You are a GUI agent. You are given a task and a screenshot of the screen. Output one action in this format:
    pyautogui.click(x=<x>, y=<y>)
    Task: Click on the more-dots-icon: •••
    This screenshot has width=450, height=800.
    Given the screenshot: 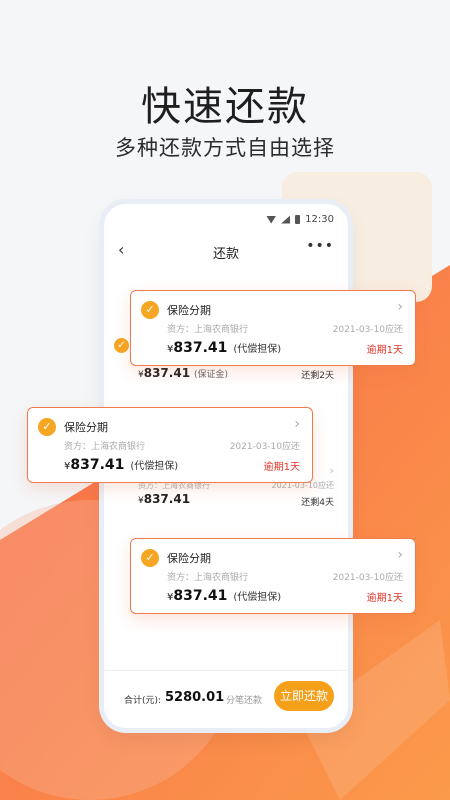 What is the action you would take?
    pyautogui.click(x=320, y=246)
    